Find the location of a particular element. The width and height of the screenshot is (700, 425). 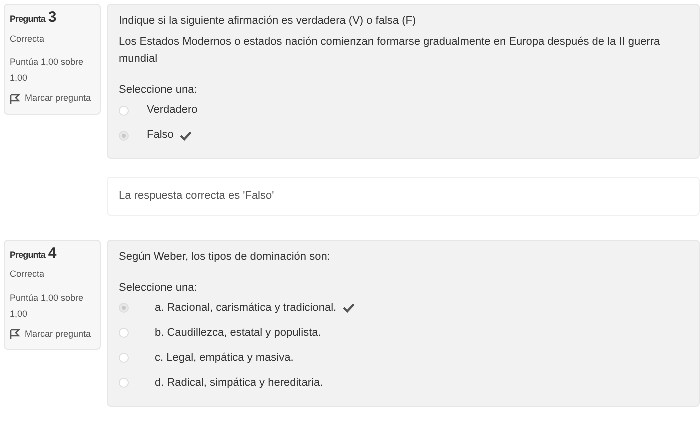

question-number: 3 is located at coordinates (52, 17).